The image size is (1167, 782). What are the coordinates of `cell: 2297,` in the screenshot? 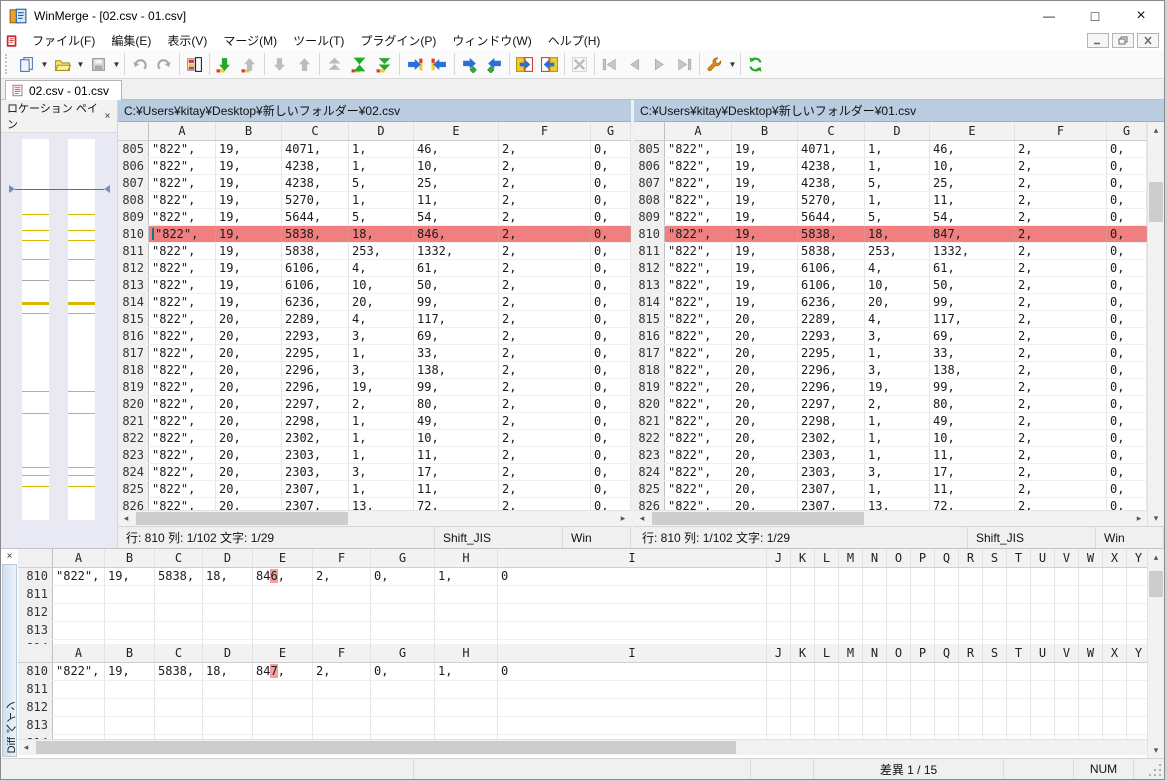 It's located at (315, 404).